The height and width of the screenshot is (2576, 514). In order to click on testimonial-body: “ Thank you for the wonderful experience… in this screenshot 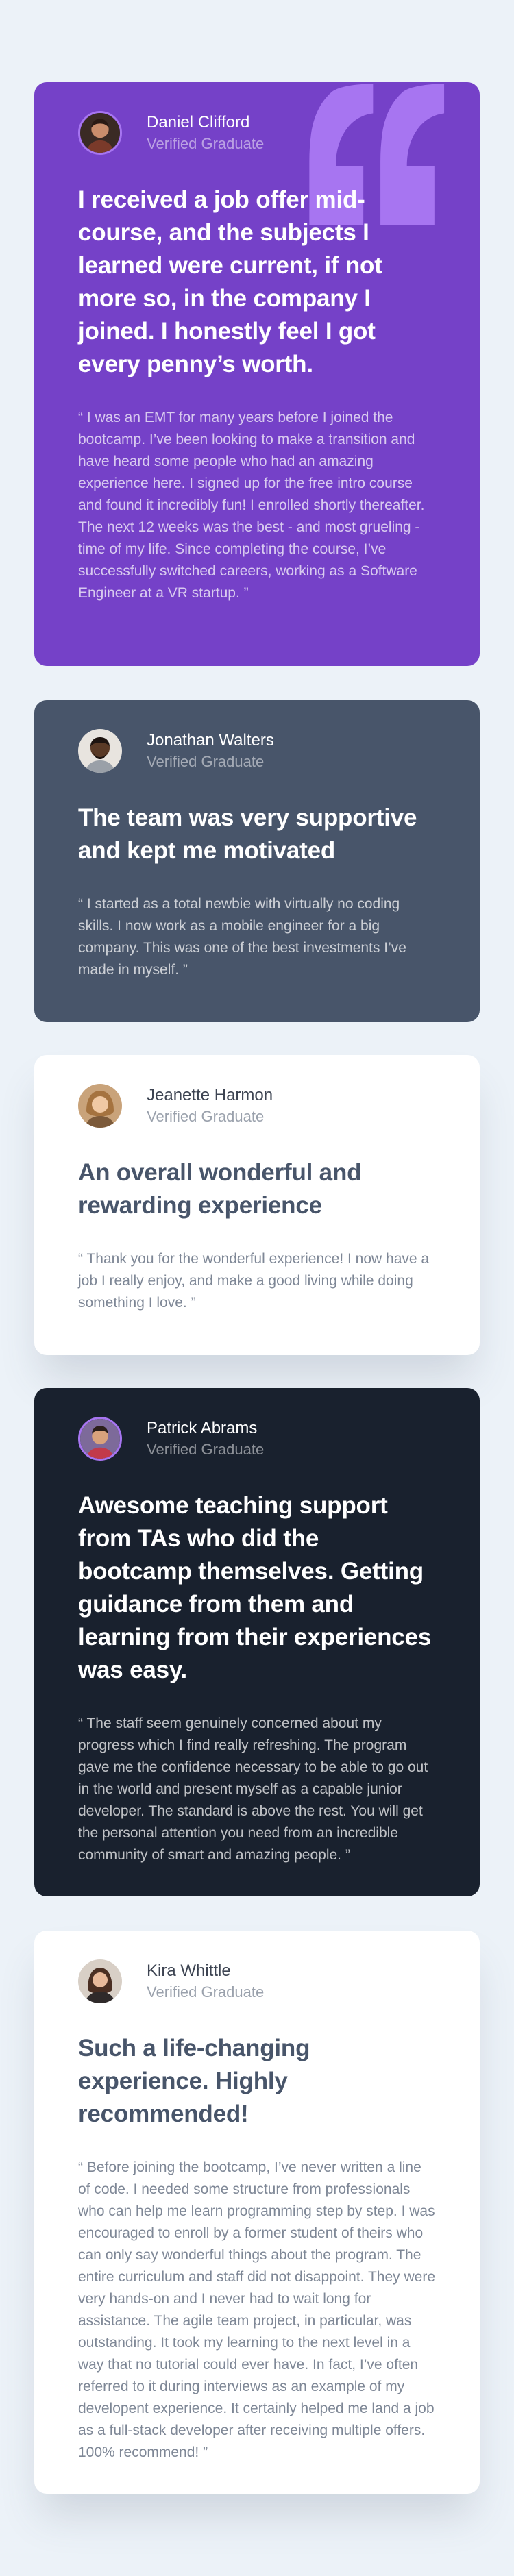, I will do `click(254, 1281)`.